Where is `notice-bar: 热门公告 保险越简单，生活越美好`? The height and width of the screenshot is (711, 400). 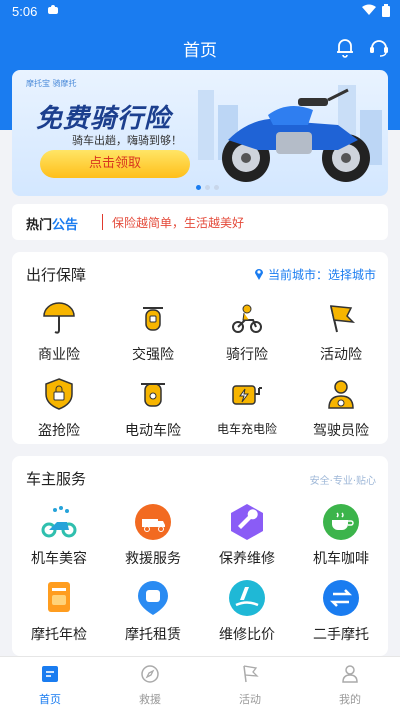
notice-bar: 热门公告 保险越简单，生活越美好 is located at coordinates (200, 222).